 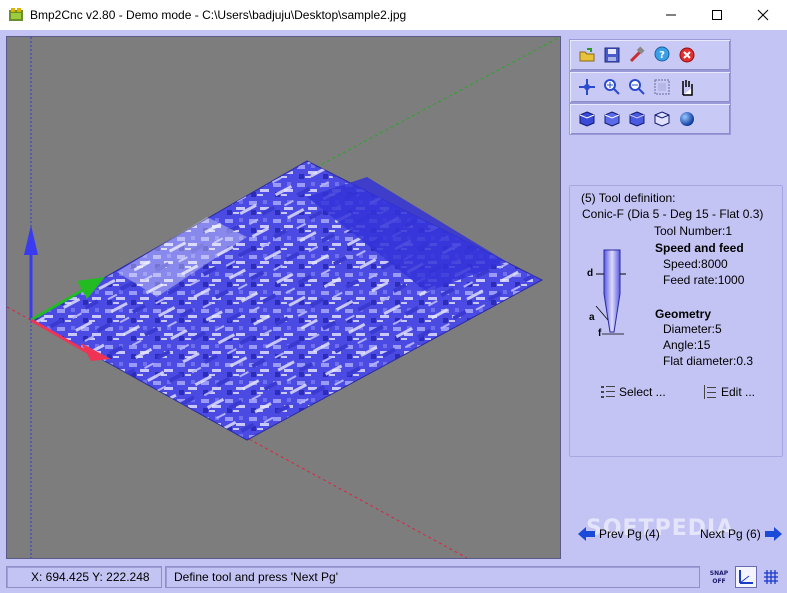 I want to click on tool-name: Conic-F (Dia 5 - Deg 15 - Flat 0.3), so click(x=673, y=214).